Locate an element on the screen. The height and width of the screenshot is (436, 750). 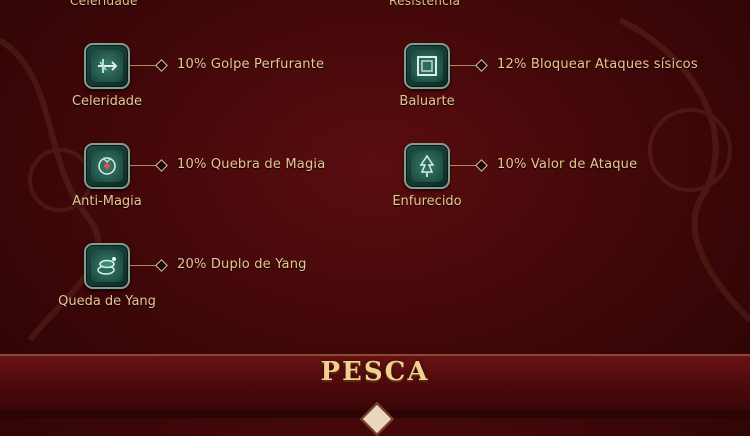
skill-description: 10% Golpe Perfurante is located at coordinates (251, 64).